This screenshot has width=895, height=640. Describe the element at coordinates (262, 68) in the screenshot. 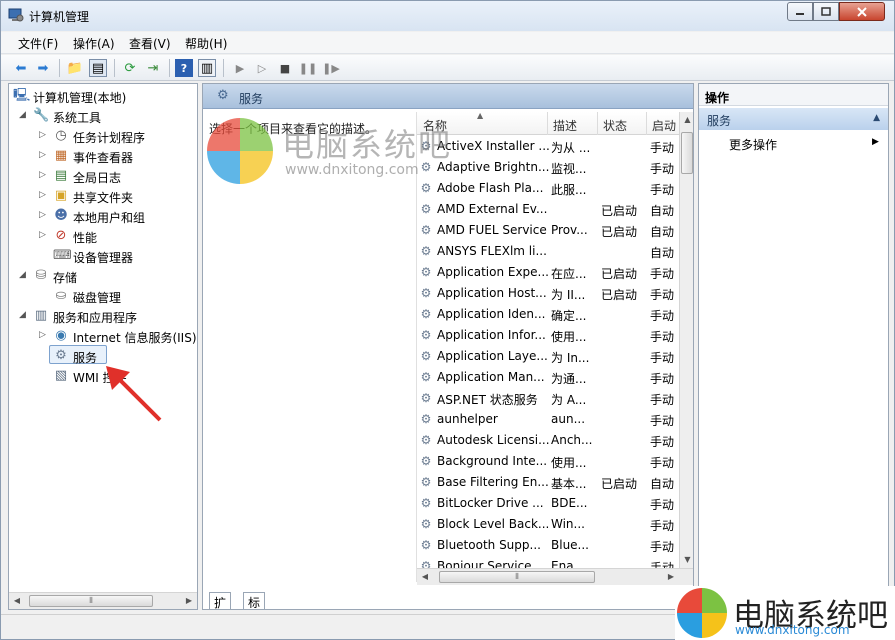

I see `start-alt-icon: ▷` at that location.